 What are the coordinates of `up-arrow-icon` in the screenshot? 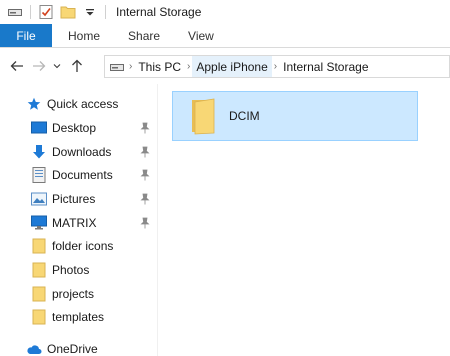 It's located at (77, 65).